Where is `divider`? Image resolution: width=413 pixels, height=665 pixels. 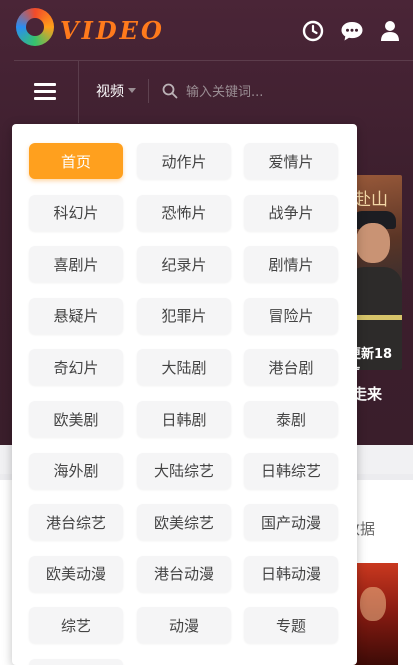
divider is located at coordinates (148, 91).